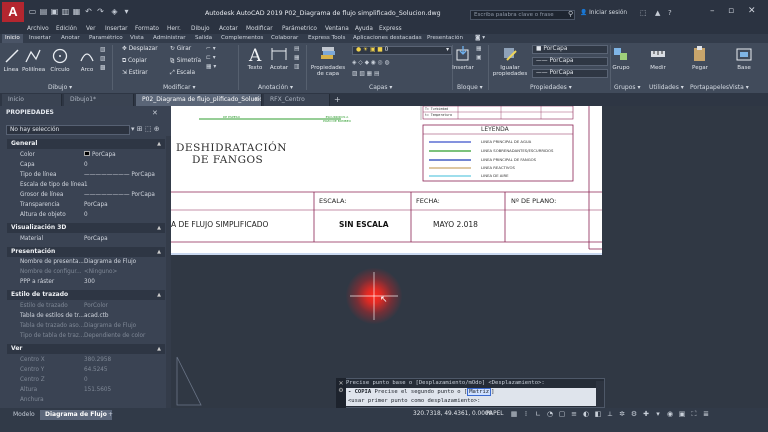 Image resolution: width=768 pixels, height=432 pixels. I want to click on quick-access-dropdown-icon: ▾, so click(126, 12).